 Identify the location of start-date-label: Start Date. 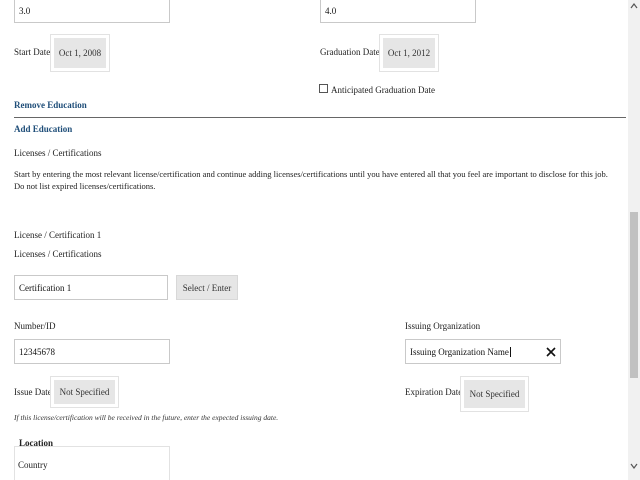
(32, 52).